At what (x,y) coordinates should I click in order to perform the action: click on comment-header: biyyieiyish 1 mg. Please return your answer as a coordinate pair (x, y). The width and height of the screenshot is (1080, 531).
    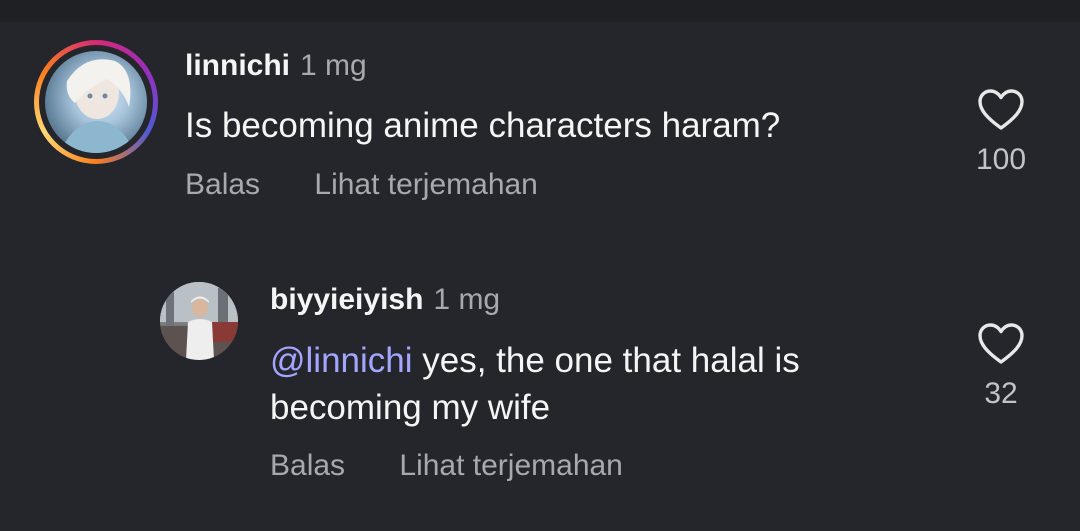
    Looking at the image, I should click on (385, 300).